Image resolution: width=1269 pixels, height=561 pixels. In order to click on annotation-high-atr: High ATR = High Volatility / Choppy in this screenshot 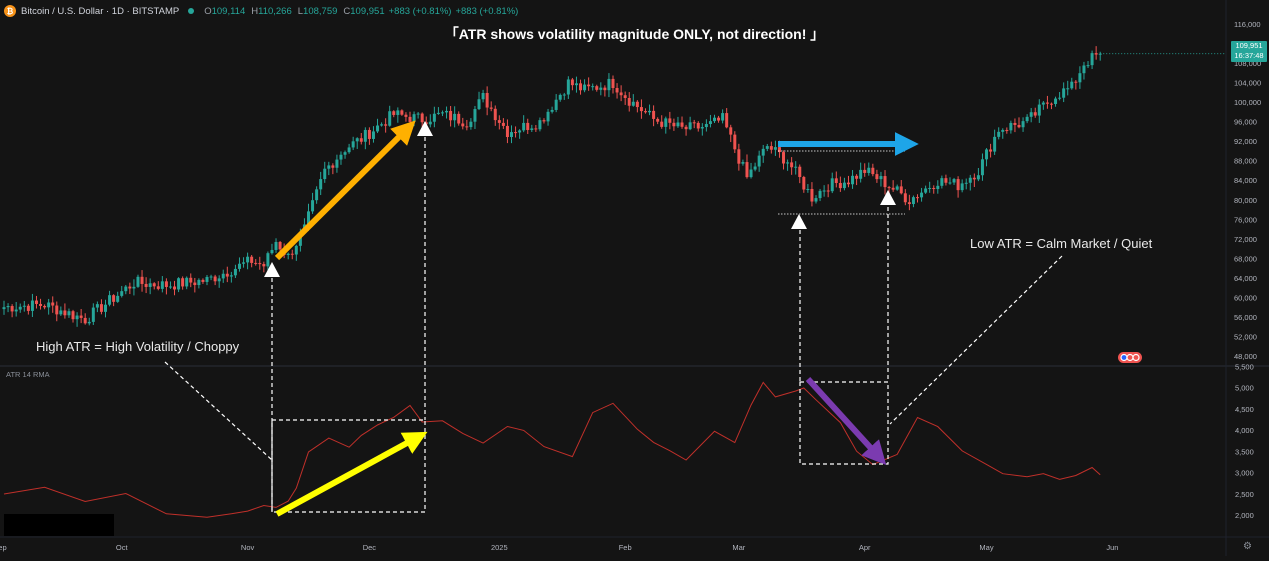, I will do `click(138, 346)`.